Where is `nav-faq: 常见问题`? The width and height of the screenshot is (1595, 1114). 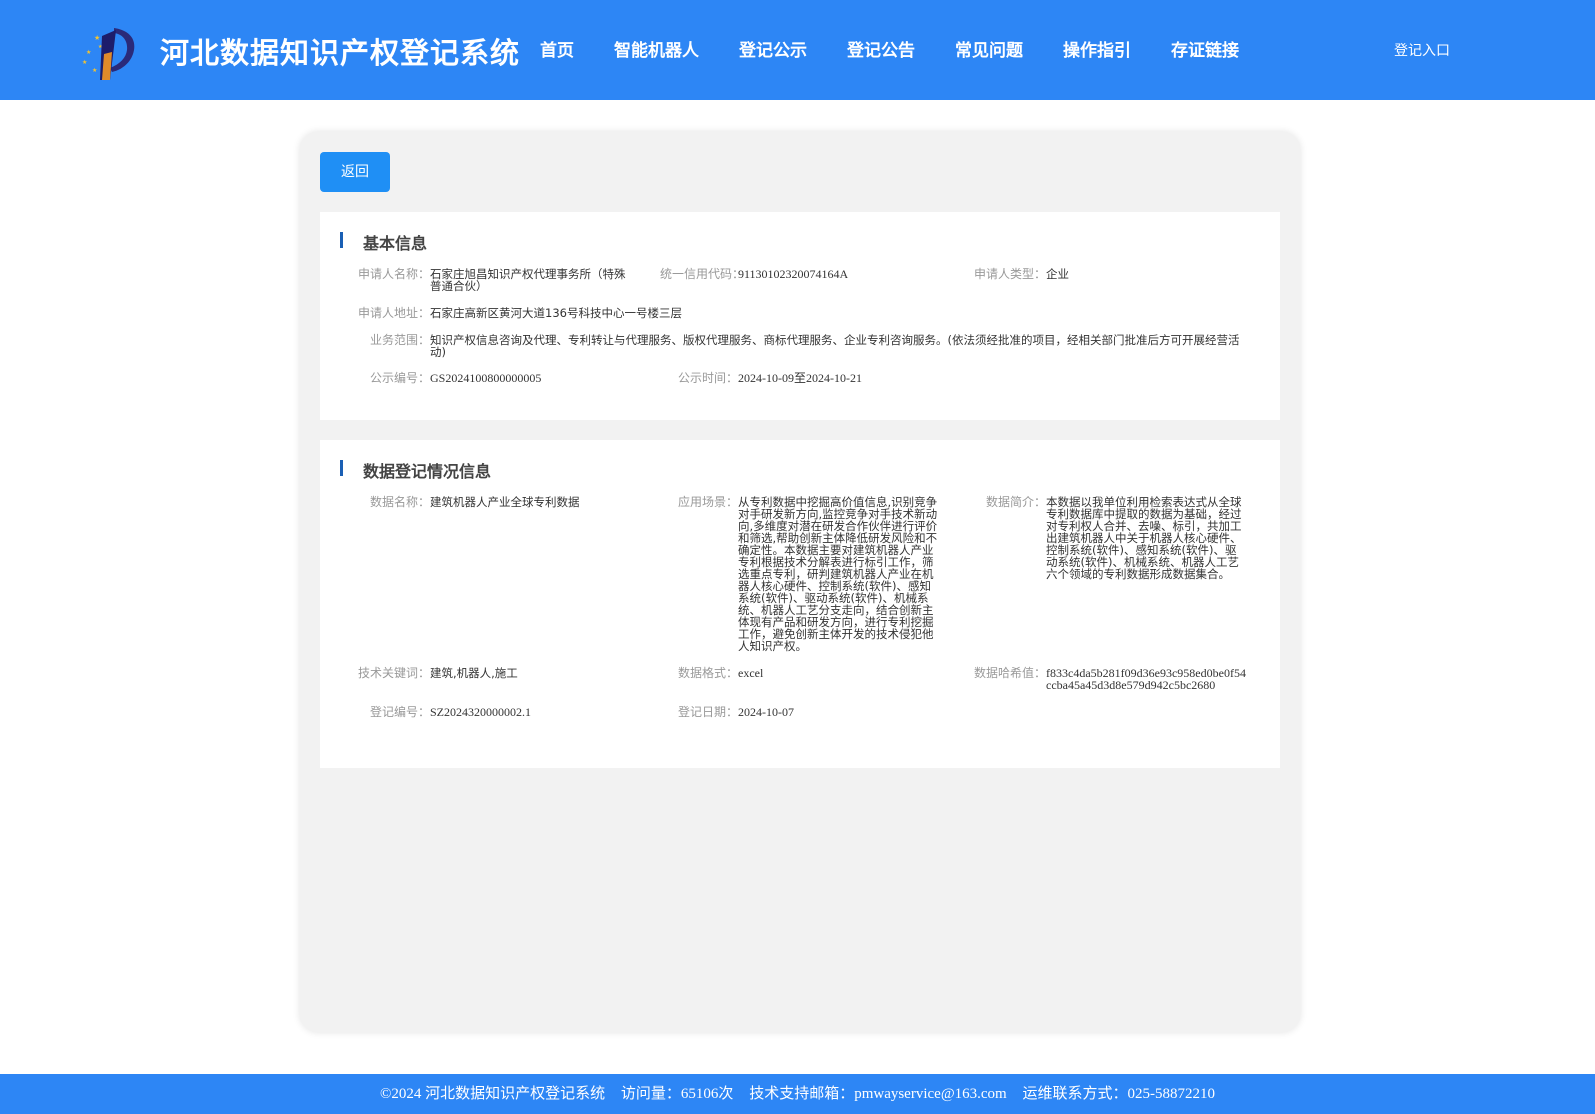
nav-faq: 常见问题 is located at coordinates (989, 48).